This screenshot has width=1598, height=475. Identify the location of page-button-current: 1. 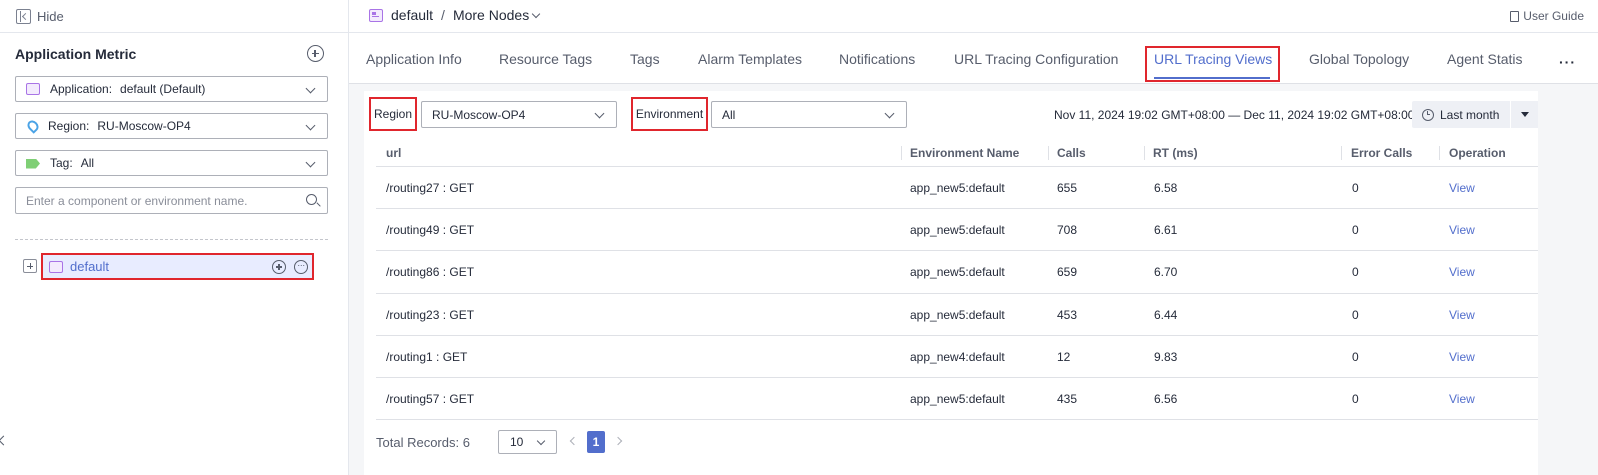
(596, 442).